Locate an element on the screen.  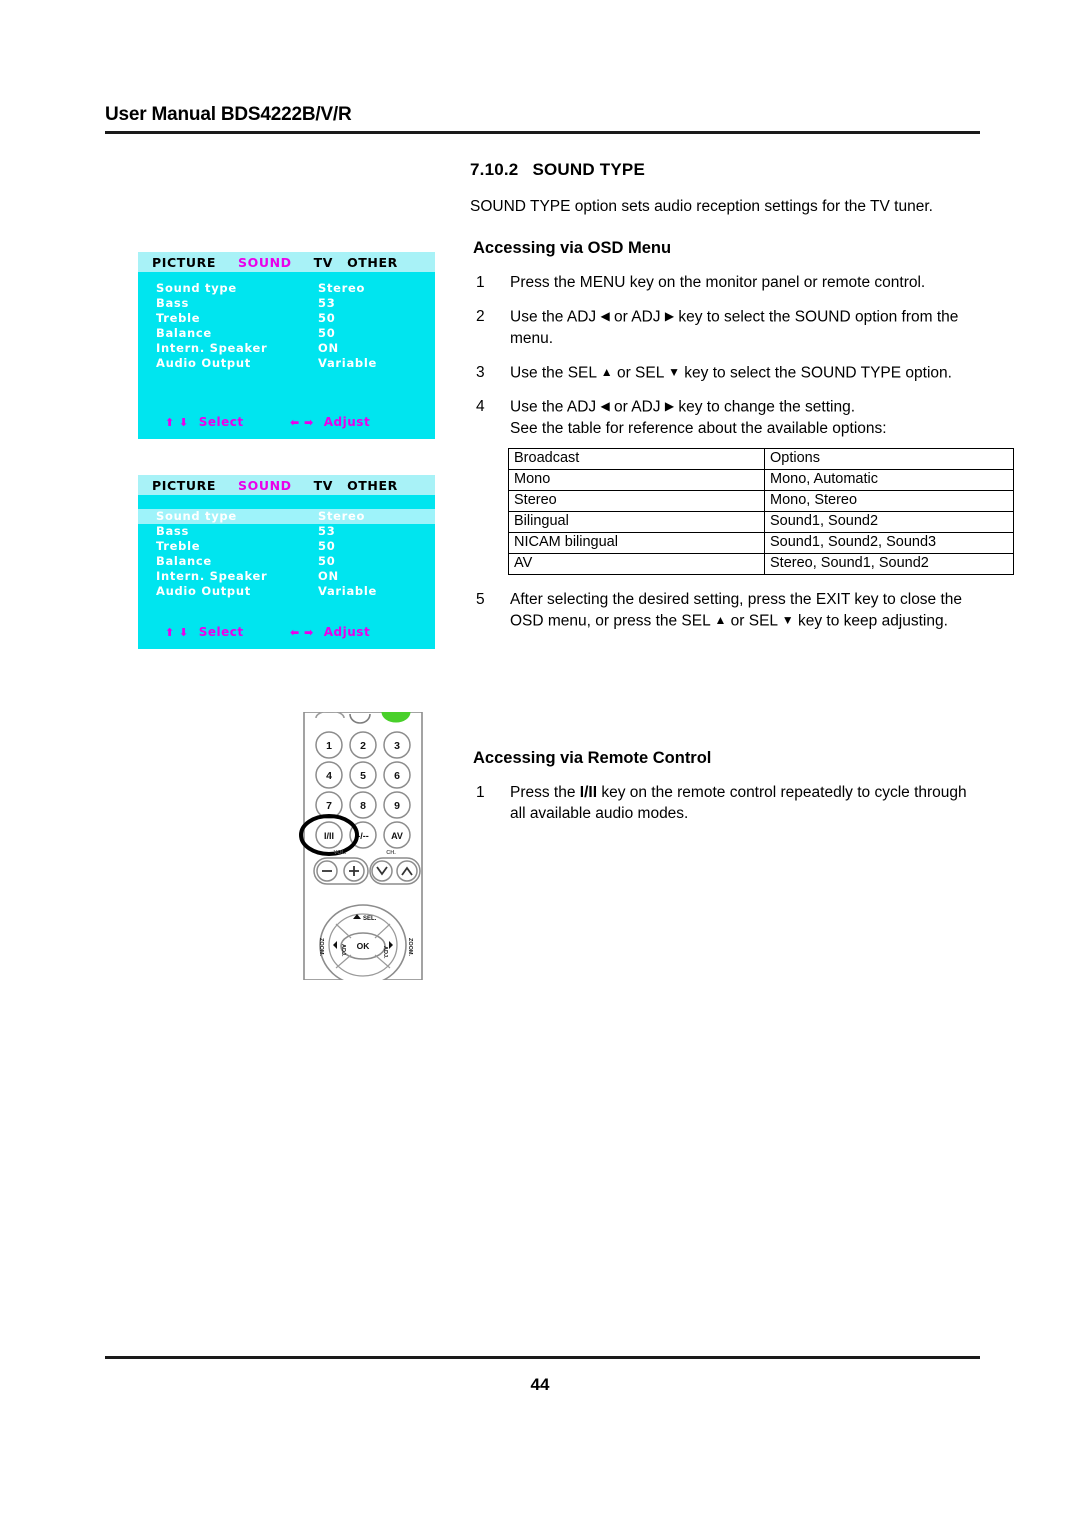
osd-row-intern-speaker: Intern. Speaker ON is located at coordinates (286, 348).